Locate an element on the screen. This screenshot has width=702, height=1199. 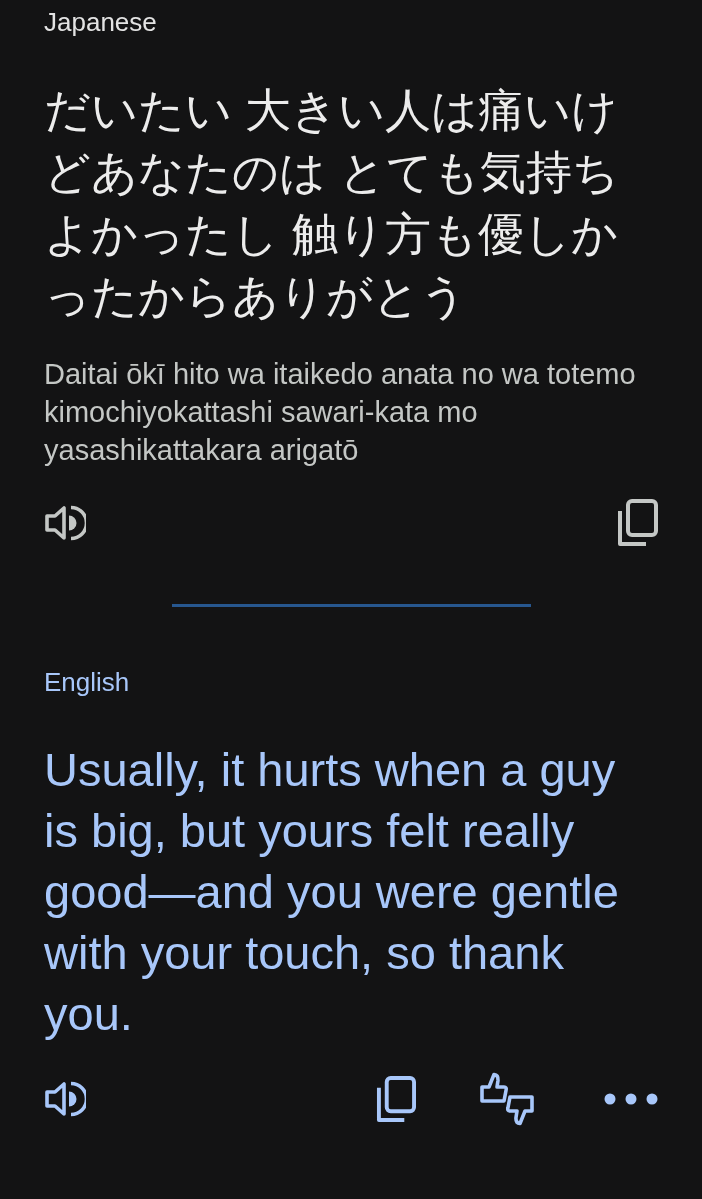
thumbs-up-down-icon is located at coordinates (507, 1099).